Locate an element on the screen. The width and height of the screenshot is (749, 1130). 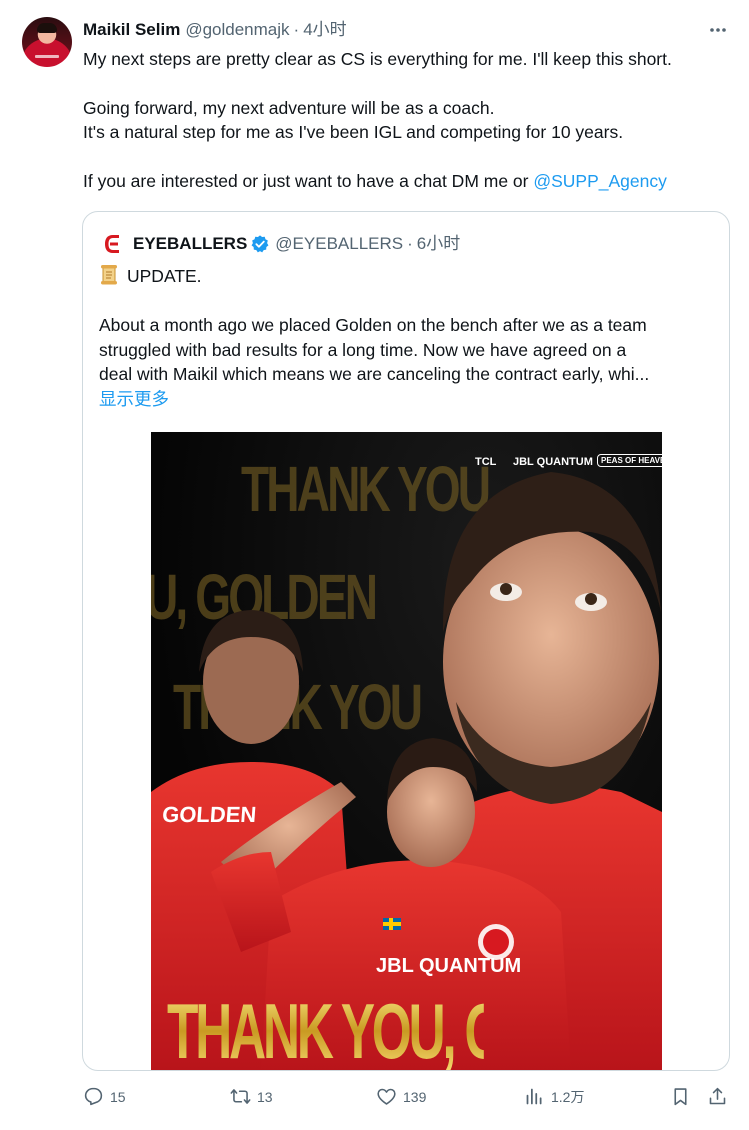
retweet-count: 13 is located at coordinates (265, 1096).